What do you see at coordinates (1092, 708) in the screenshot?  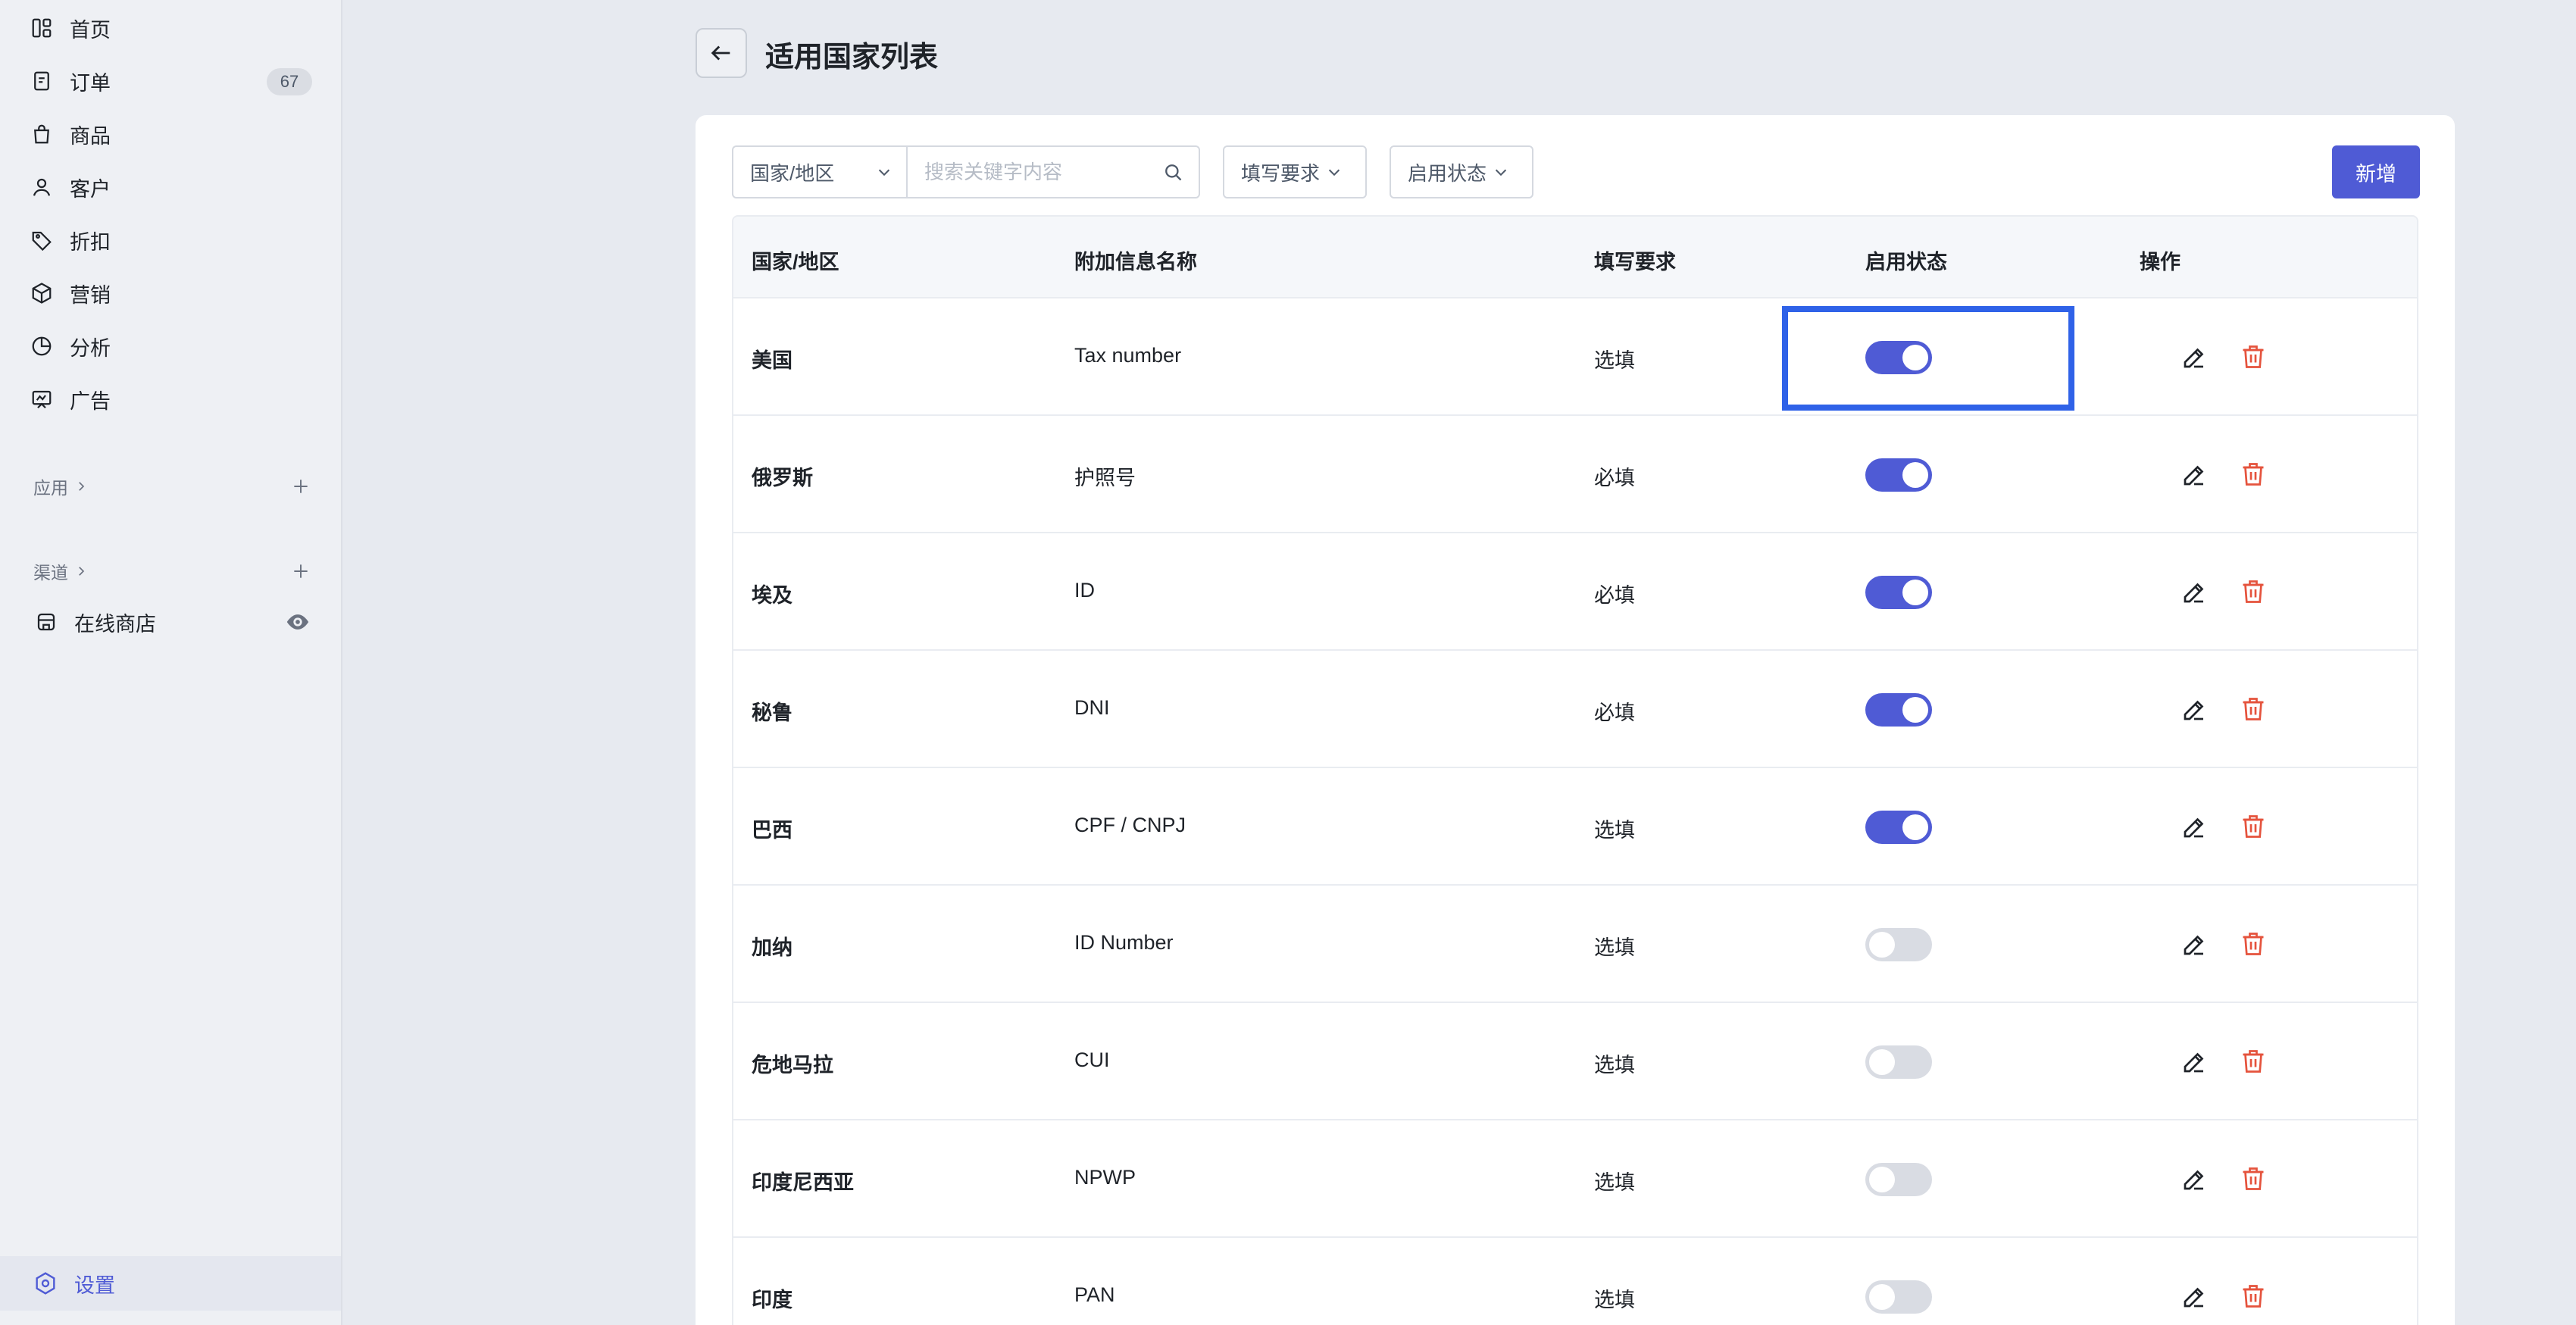 I see `info-name-cell: DNI` at bounding box center [1092, 708].